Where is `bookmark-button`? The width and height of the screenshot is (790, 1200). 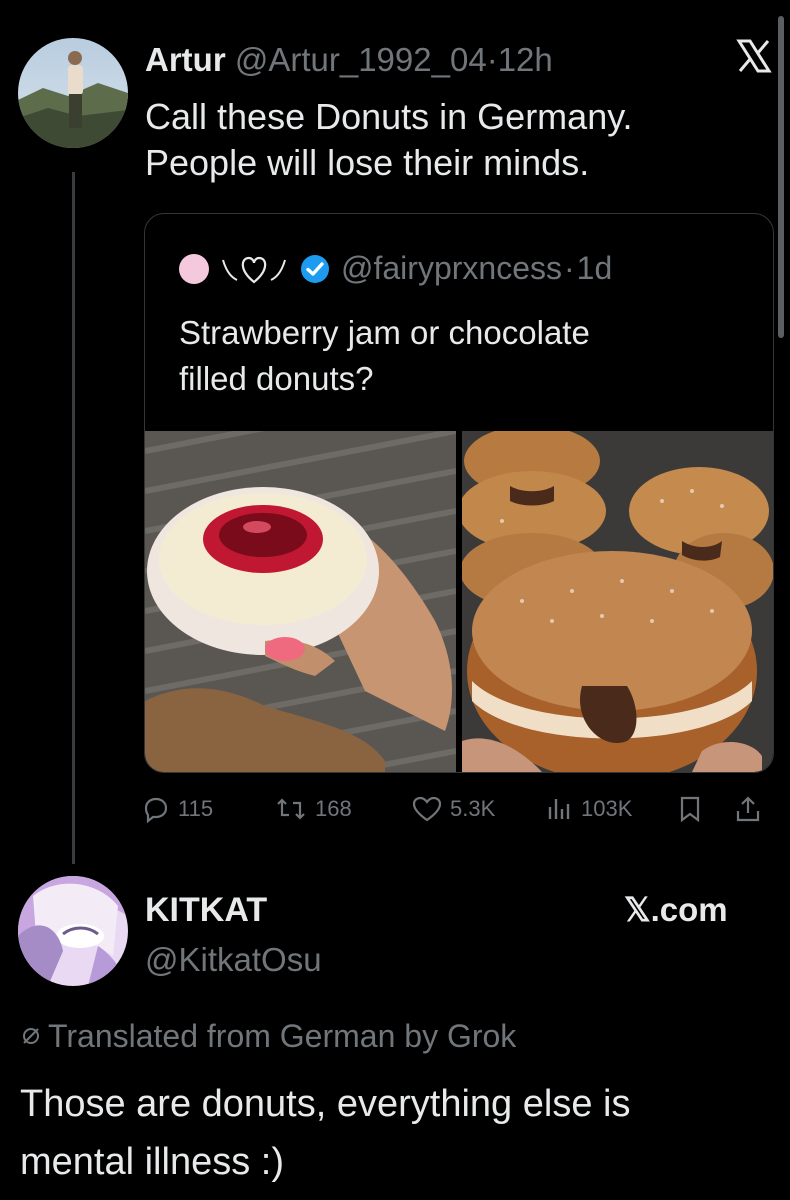 bookmark-button is located at coordinates (690, 809).